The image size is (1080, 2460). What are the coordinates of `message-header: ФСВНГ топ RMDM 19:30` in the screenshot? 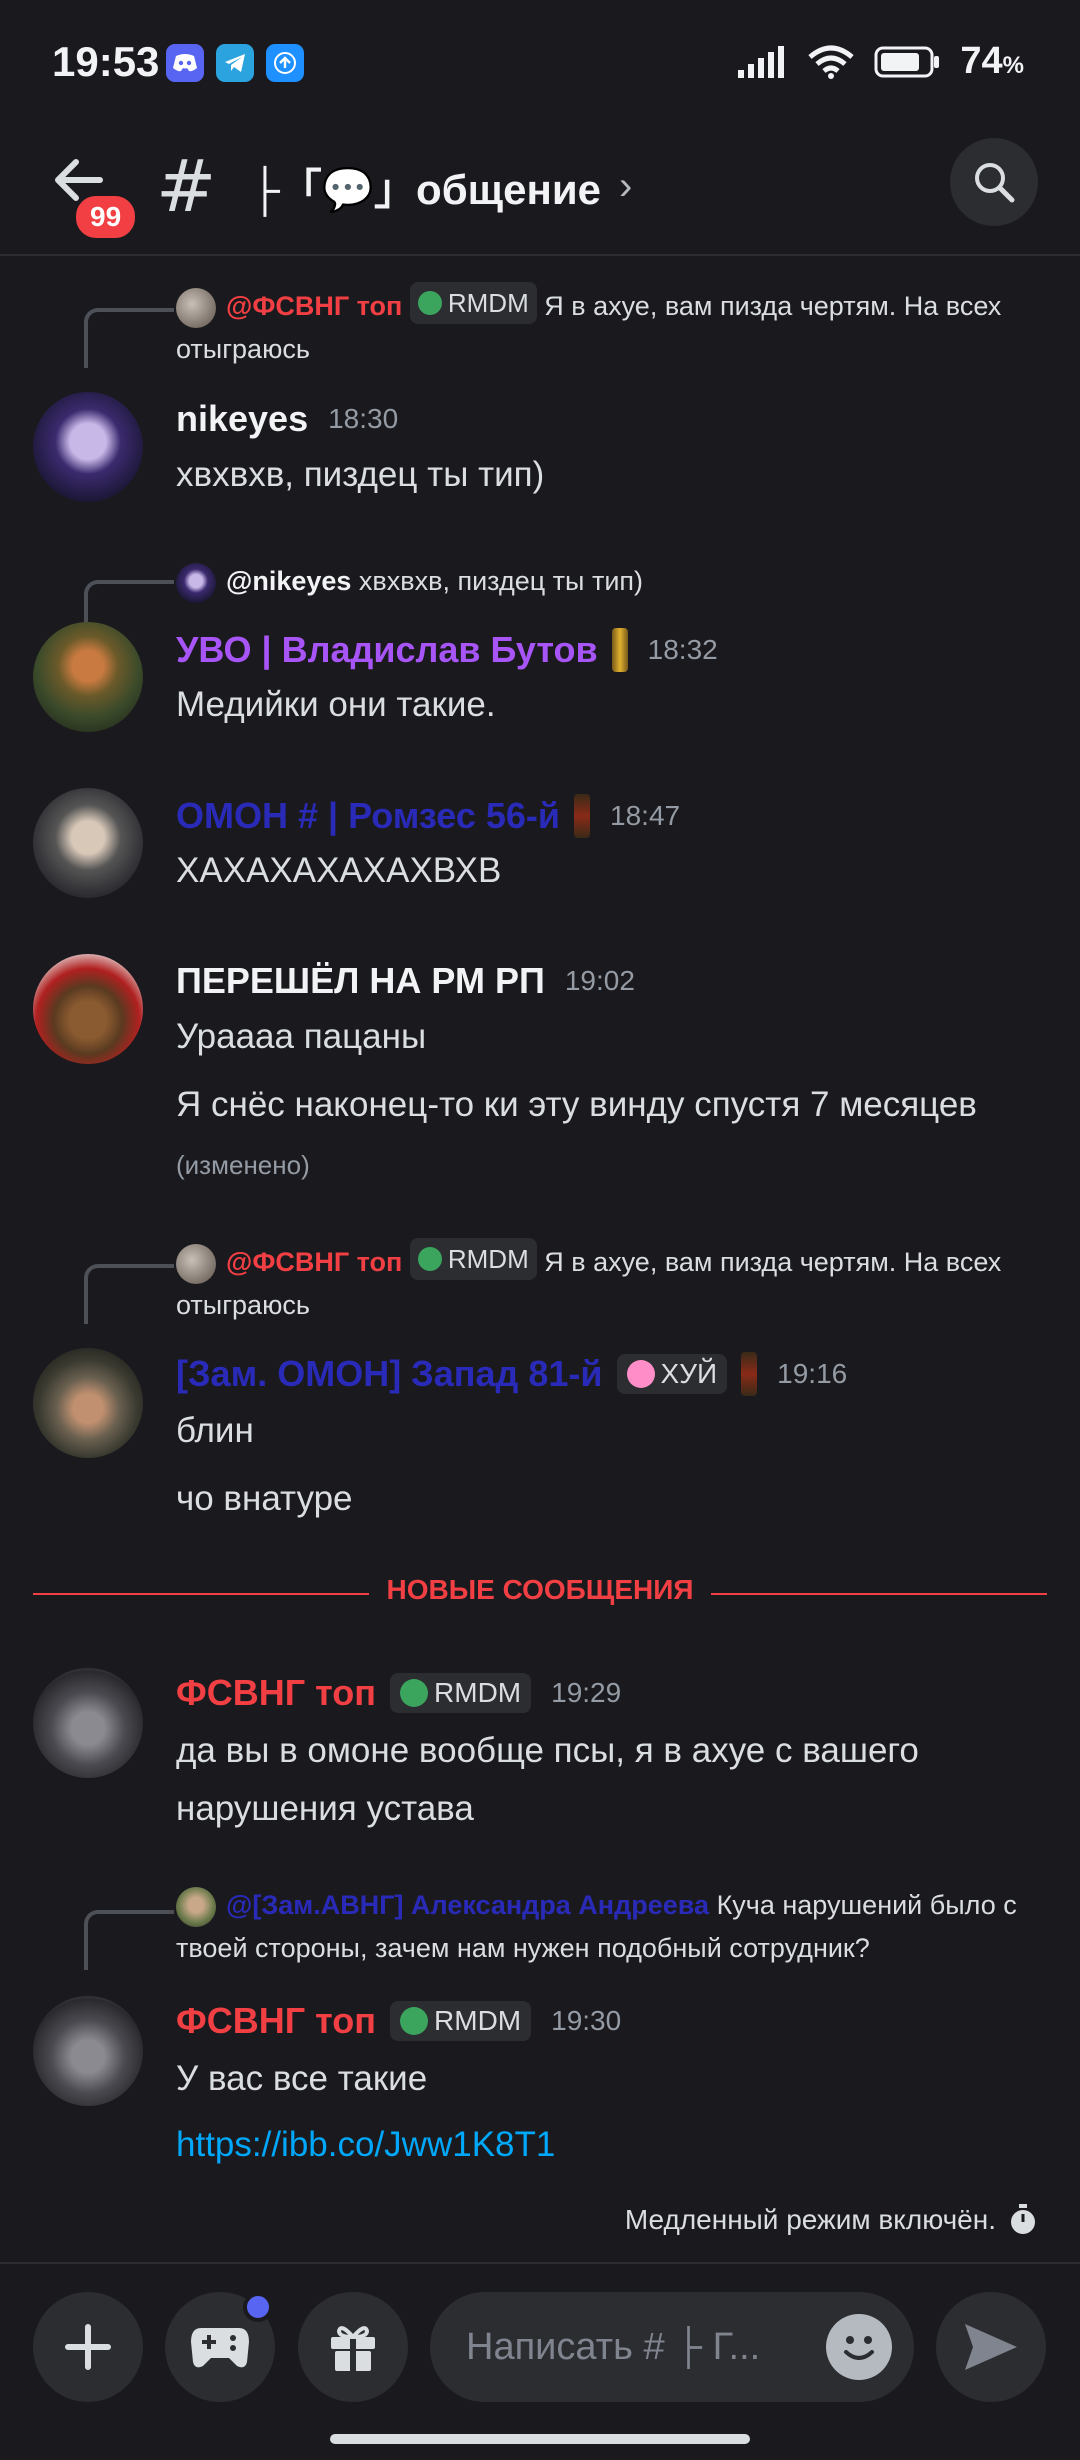 It's located at (398, 2021).